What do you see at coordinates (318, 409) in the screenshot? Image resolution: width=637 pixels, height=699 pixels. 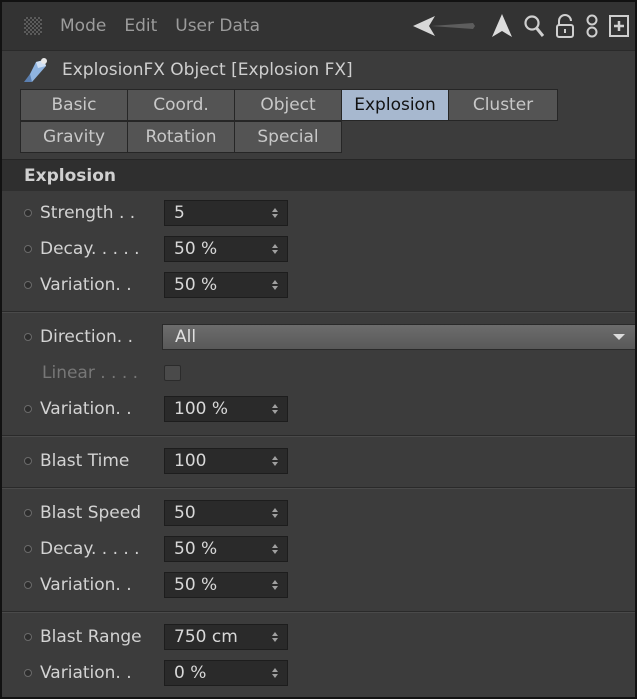 I see `param-direction-variation: Variation. . 100 %` at bounding box center [318, 409].